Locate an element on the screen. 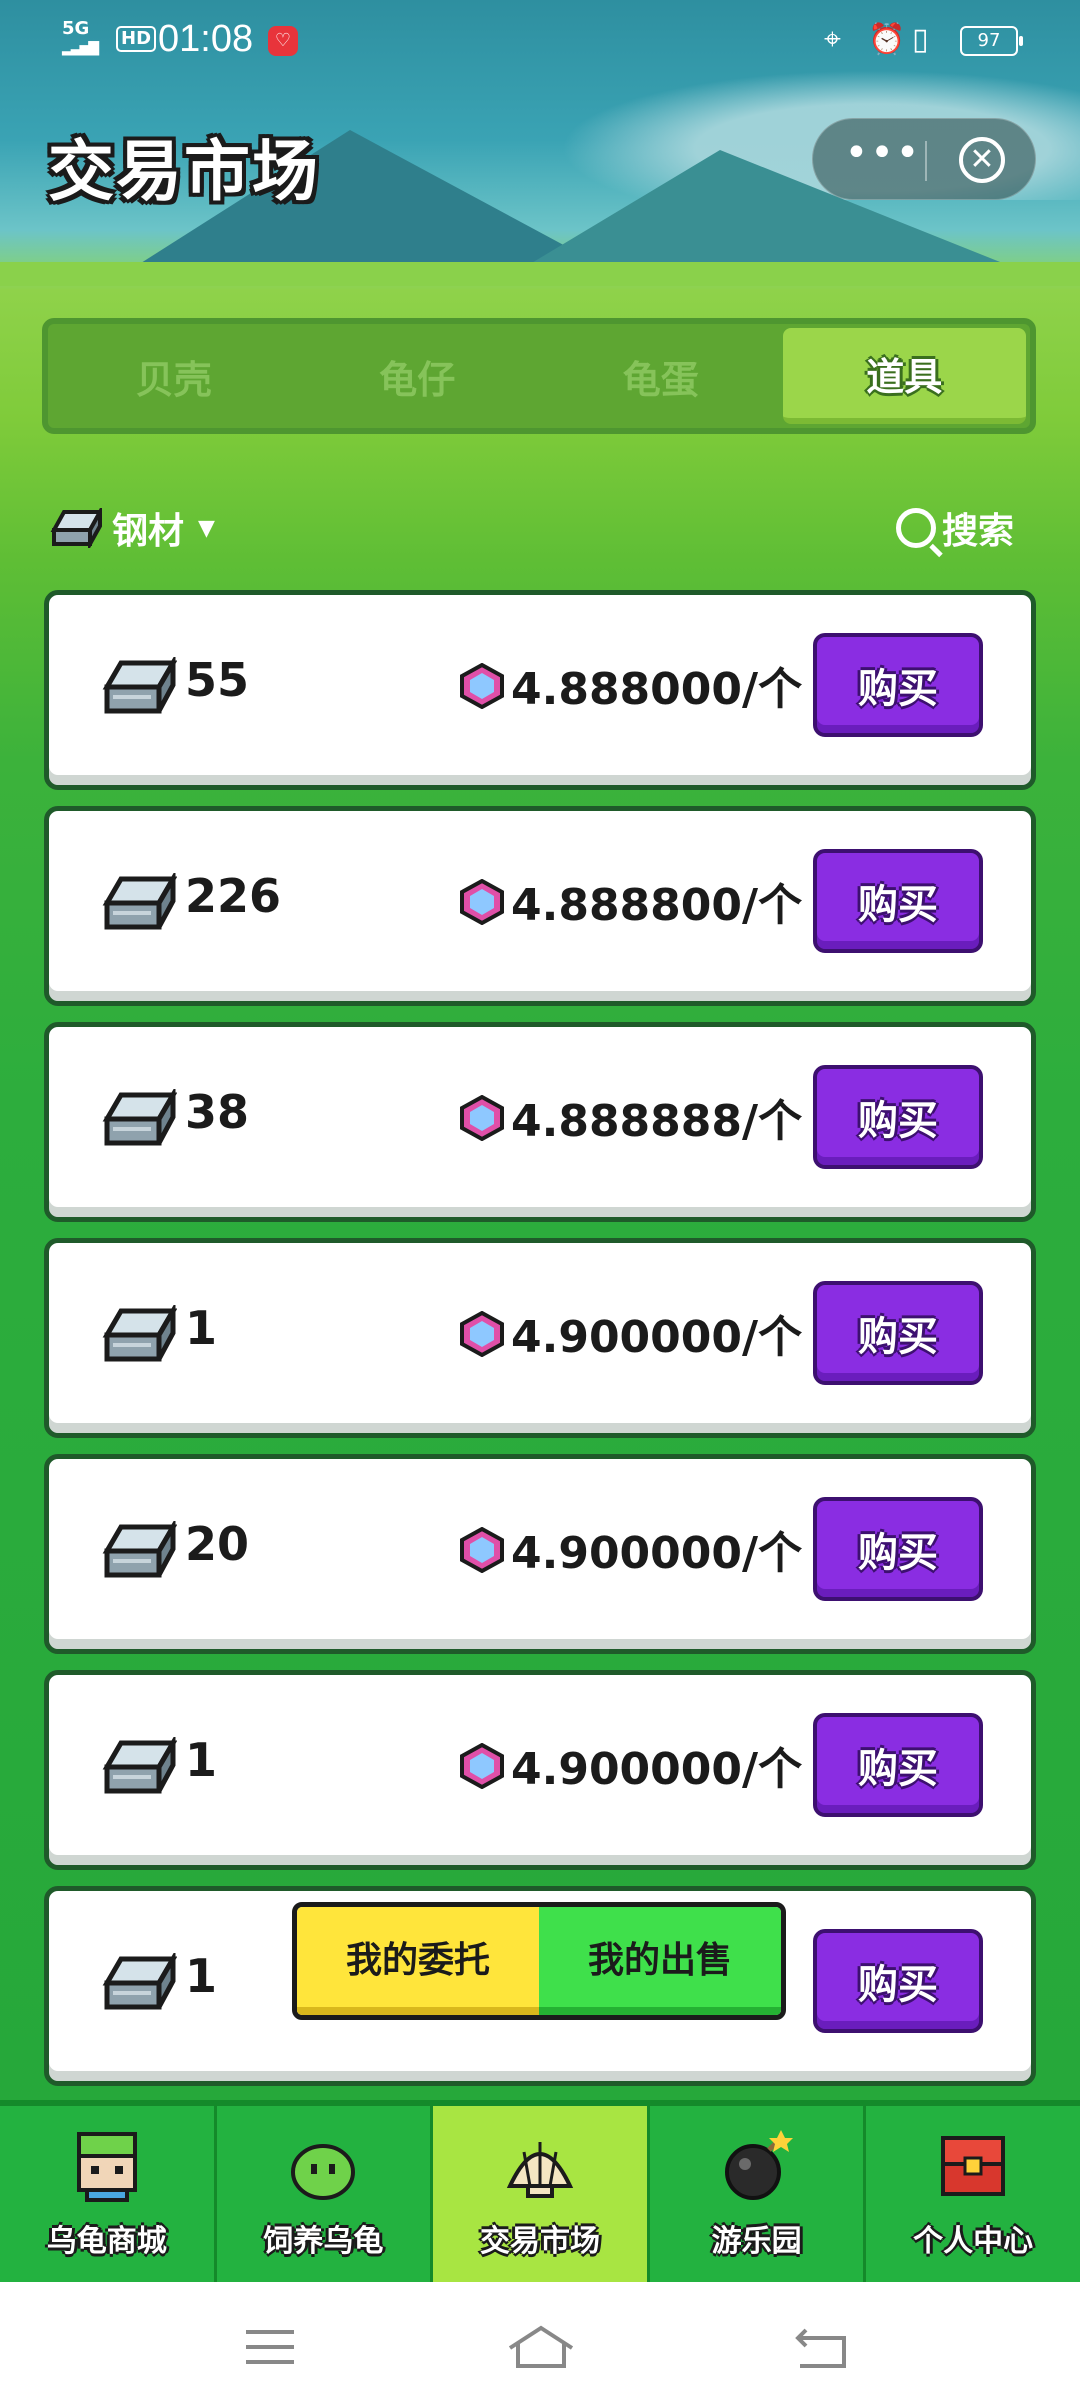  back-icon is located at coordinates (822, 2347).